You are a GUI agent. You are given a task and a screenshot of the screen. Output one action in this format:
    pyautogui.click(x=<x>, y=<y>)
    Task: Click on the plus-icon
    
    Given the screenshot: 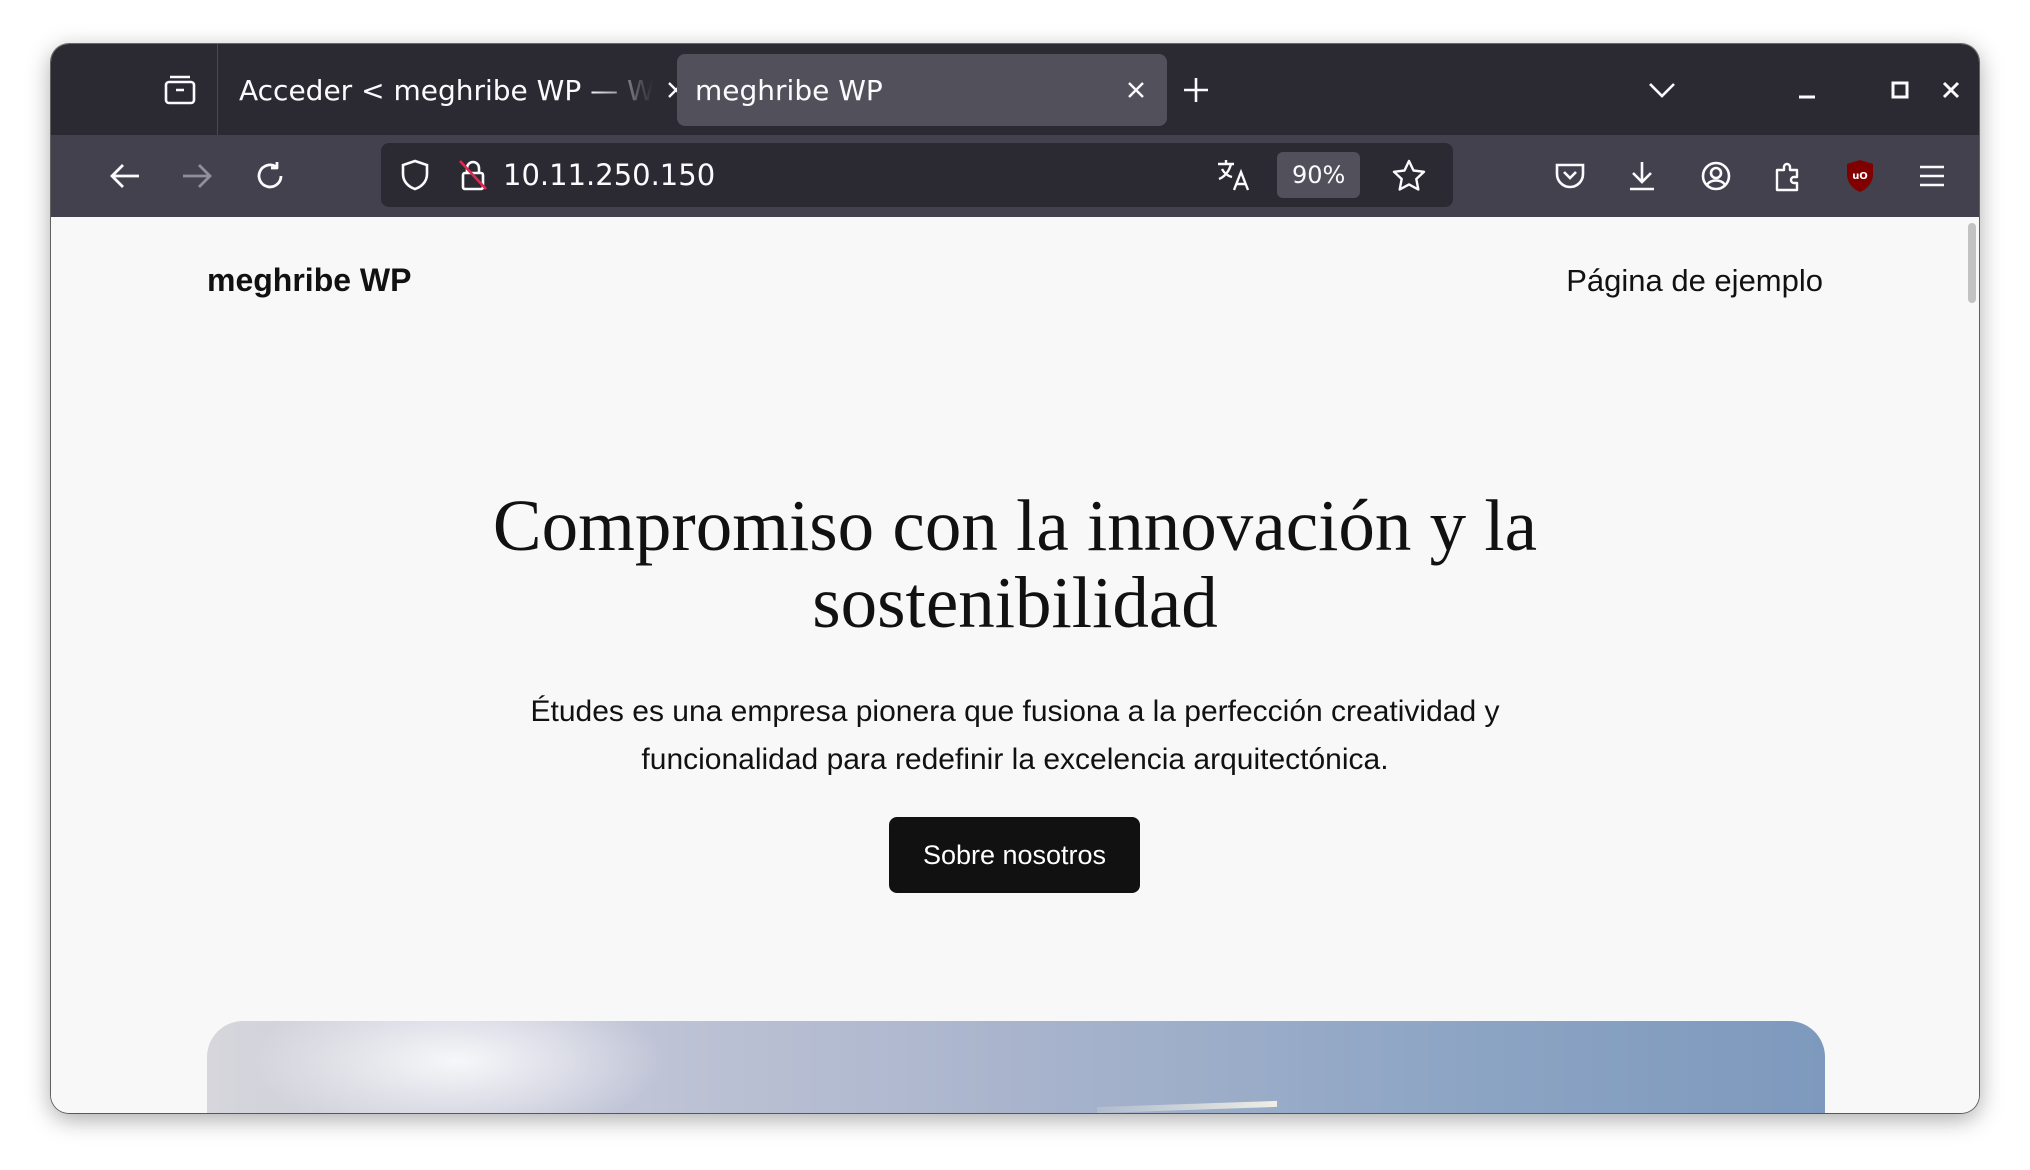 What is the action you would take?
    pyautogui.click(x=1196, y=90)
    